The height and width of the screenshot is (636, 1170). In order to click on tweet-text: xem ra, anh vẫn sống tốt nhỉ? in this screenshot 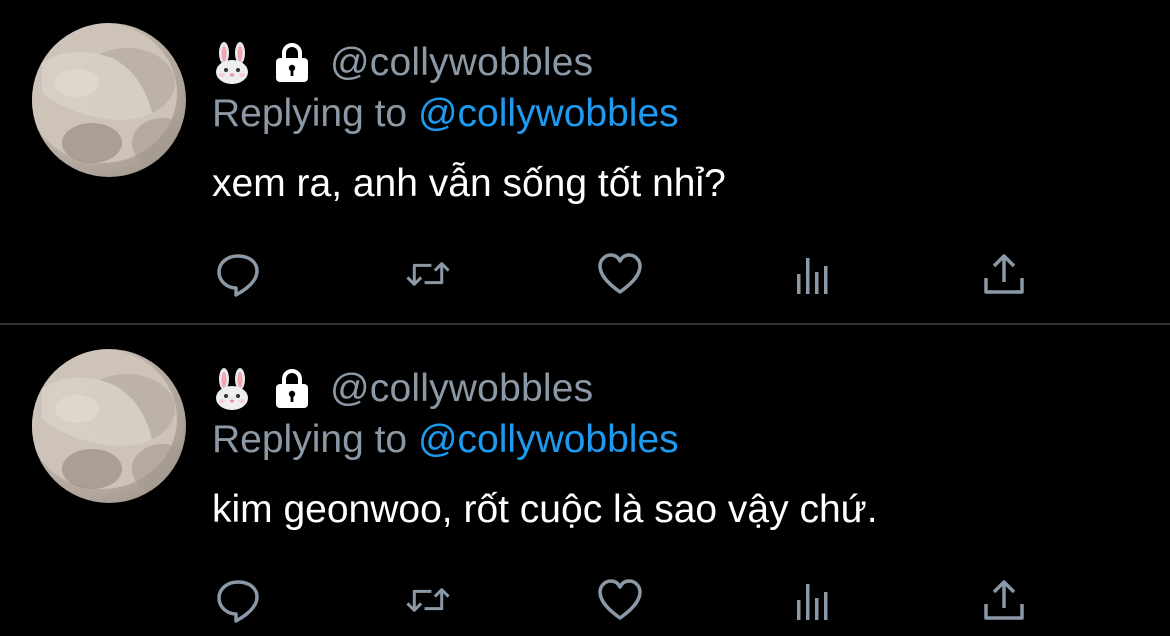, I will do `click(469, 183)`.